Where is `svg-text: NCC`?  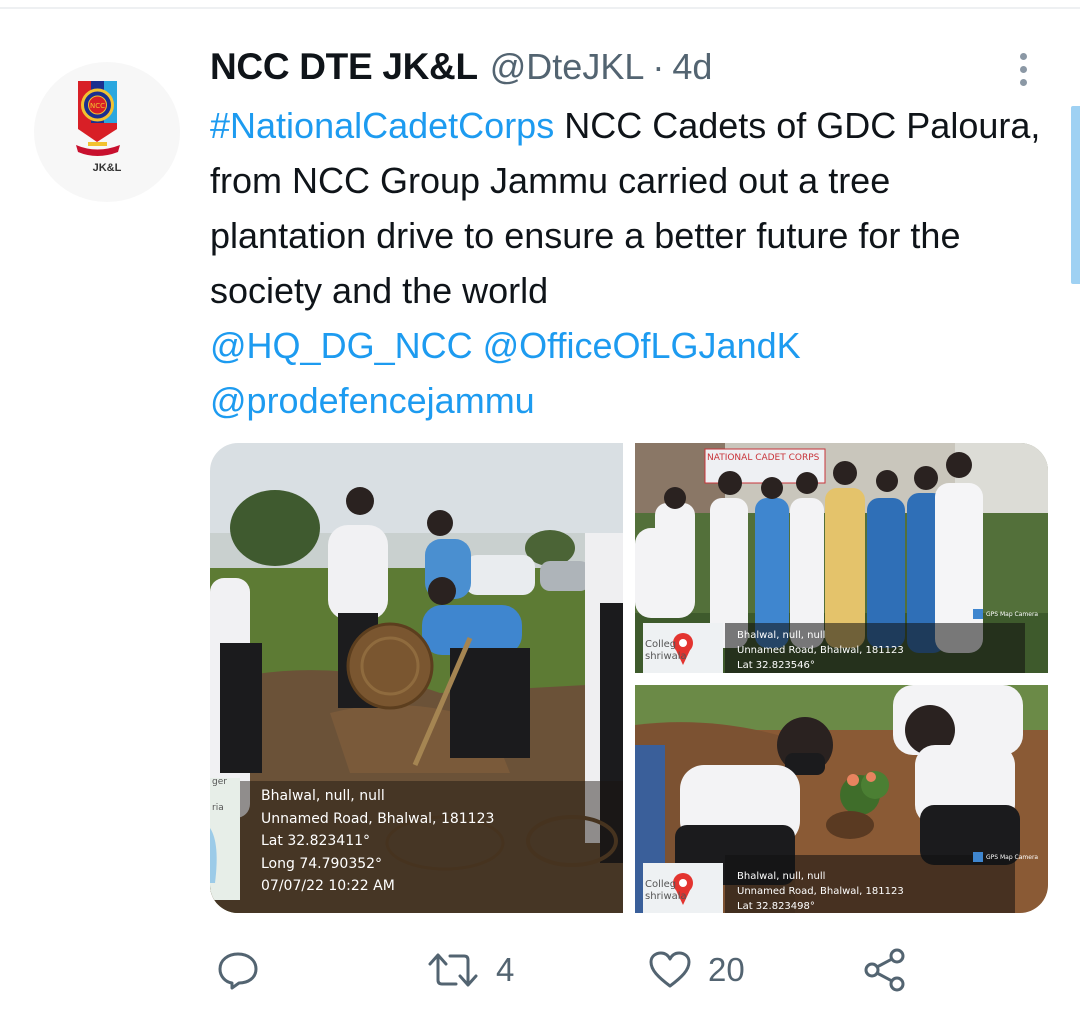
svg-text: NCC is located at coordinates (97, 106).